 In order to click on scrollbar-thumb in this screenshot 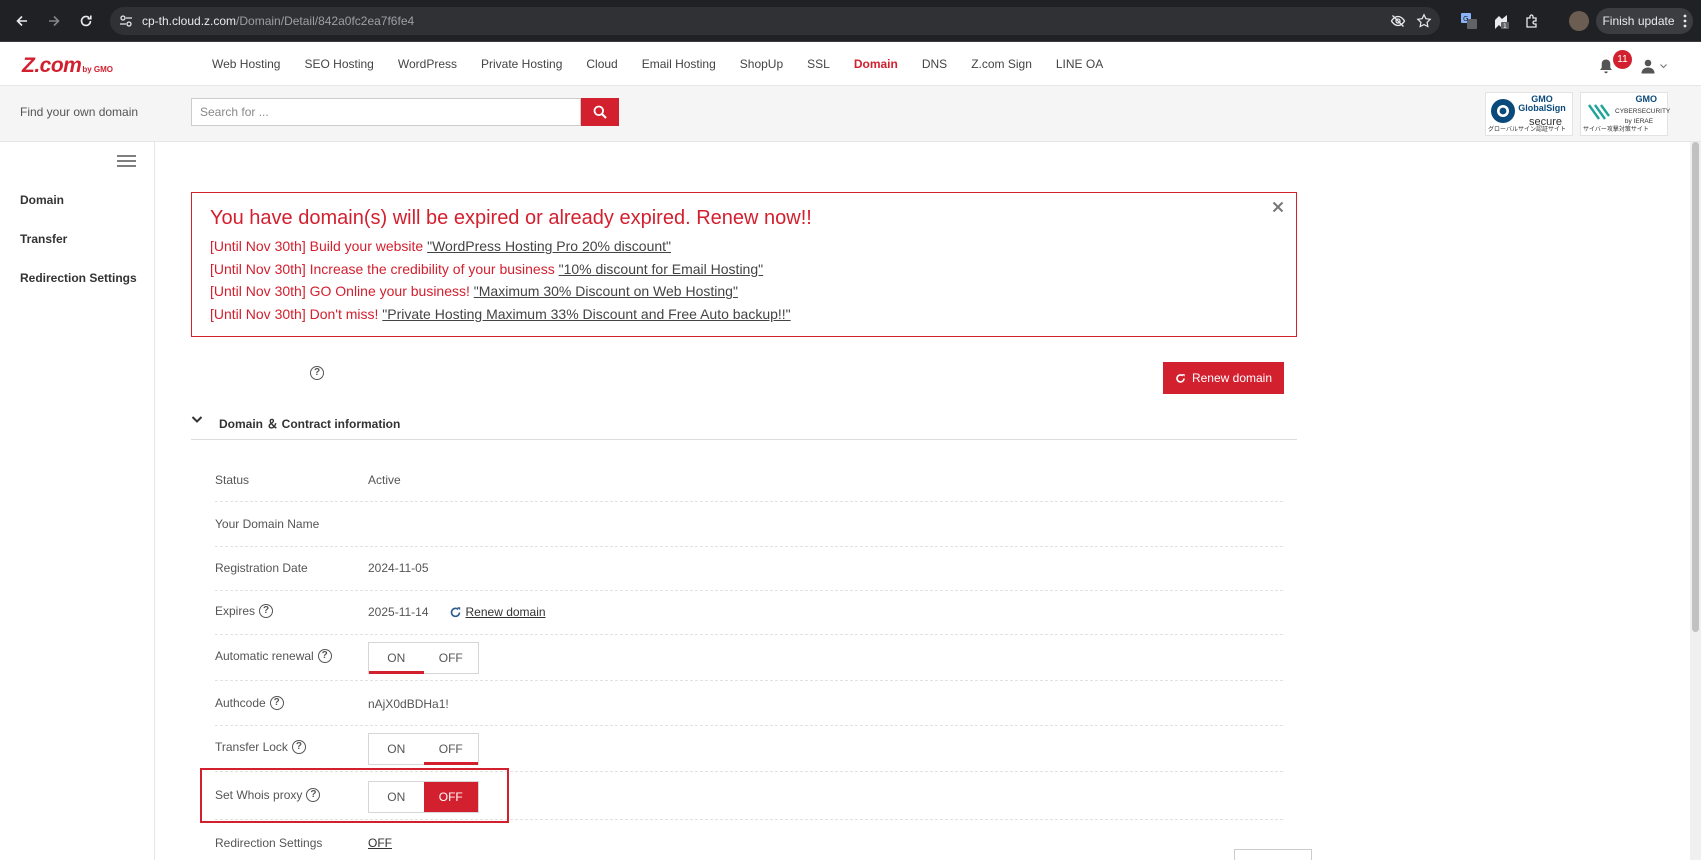, I will do `click(1695, 387)`.